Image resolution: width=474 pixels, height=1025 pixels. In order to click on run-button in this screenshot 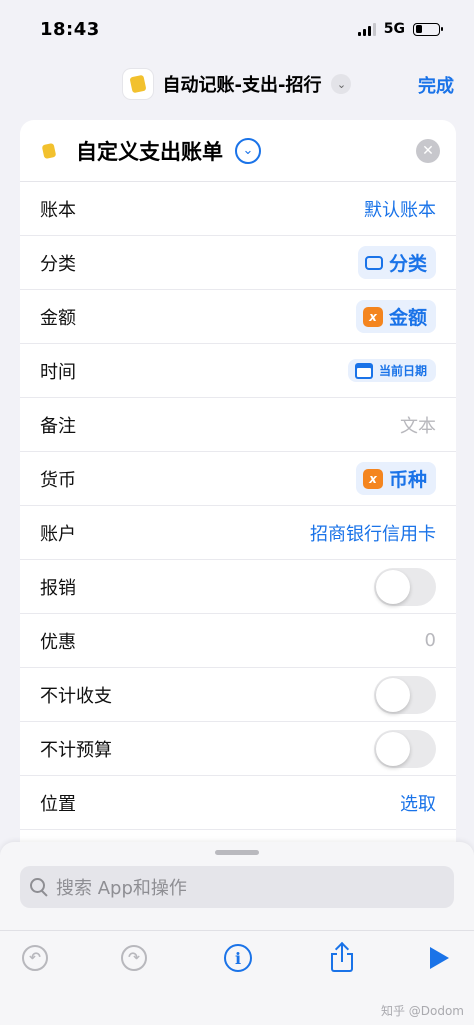, I will do `click(439, 958)`.